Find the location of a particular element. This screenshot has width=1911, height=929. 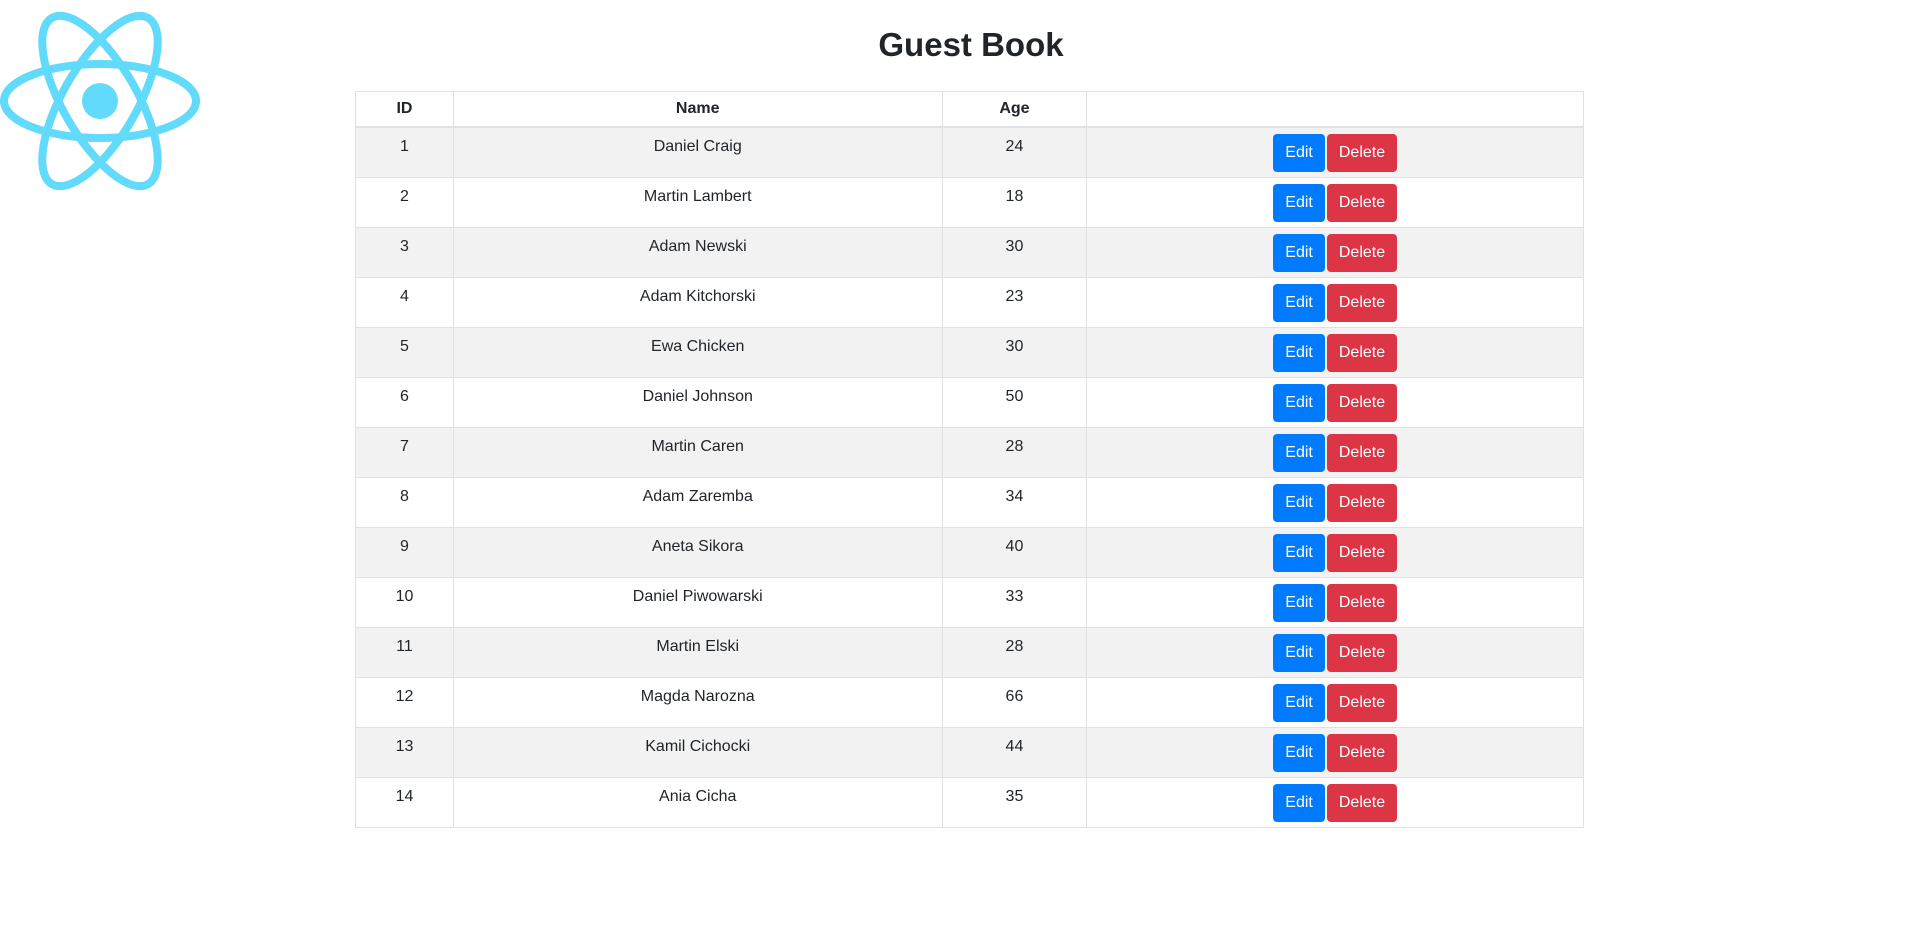

guest-age-cell: 33 is located at coordinates (1014, 602).